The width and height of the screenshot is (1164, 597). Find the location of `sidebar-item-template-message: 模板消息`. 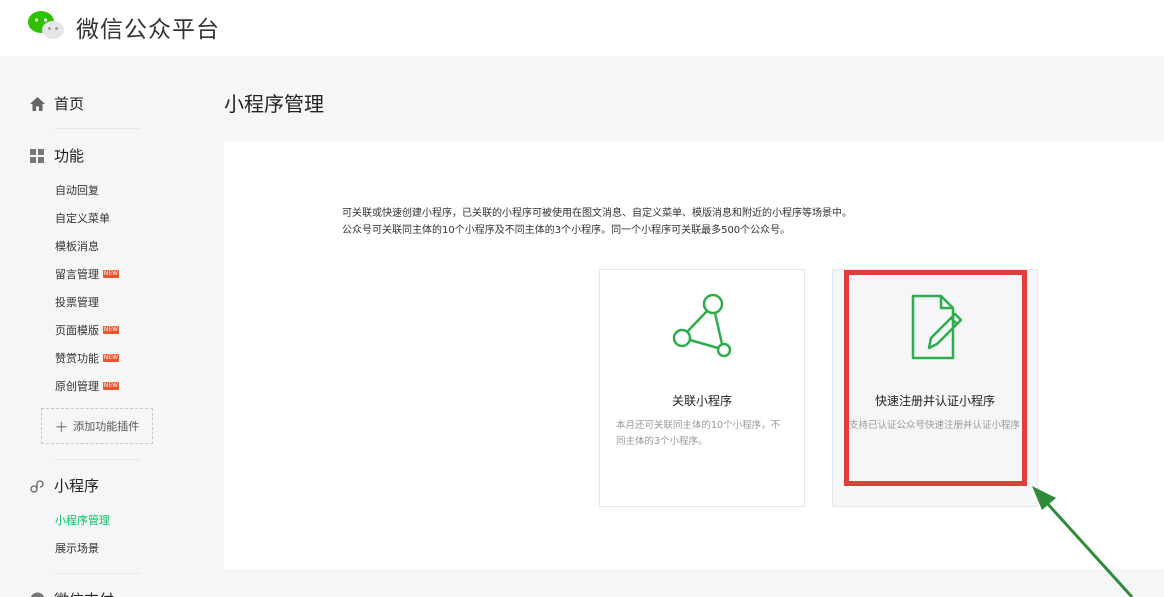

sidebar-item-template-message: 模板消息 is located at coordinates (77, 246).